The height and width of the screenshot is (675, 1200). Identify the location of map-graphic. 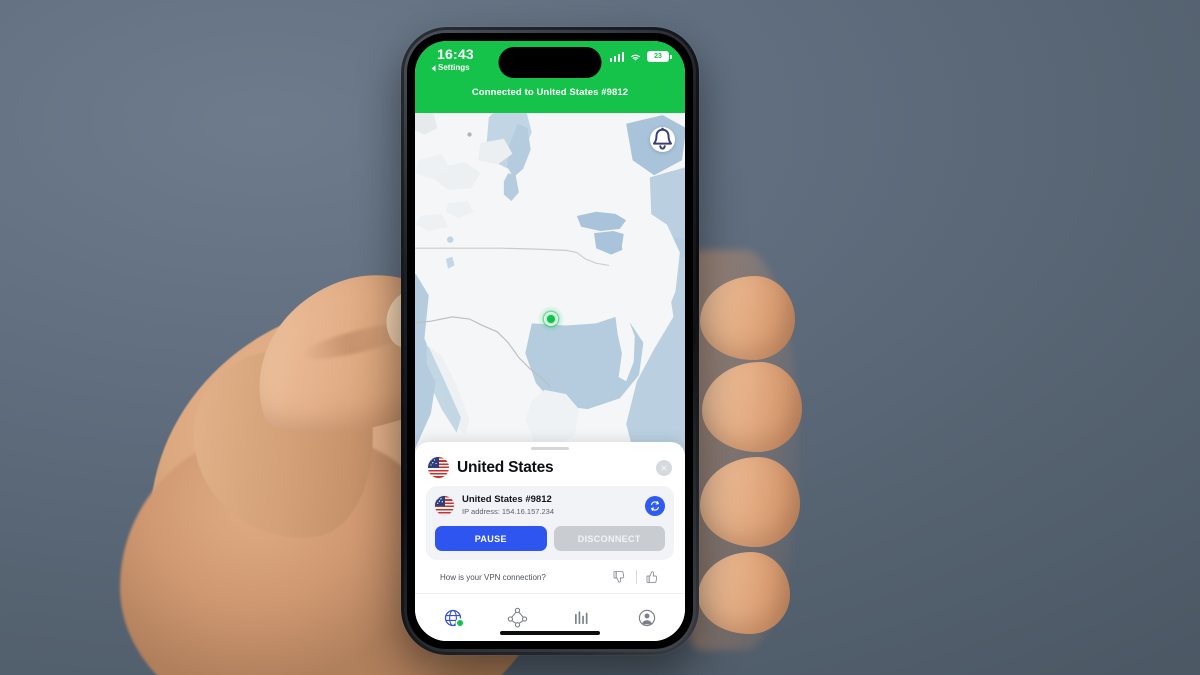
(550, 285).